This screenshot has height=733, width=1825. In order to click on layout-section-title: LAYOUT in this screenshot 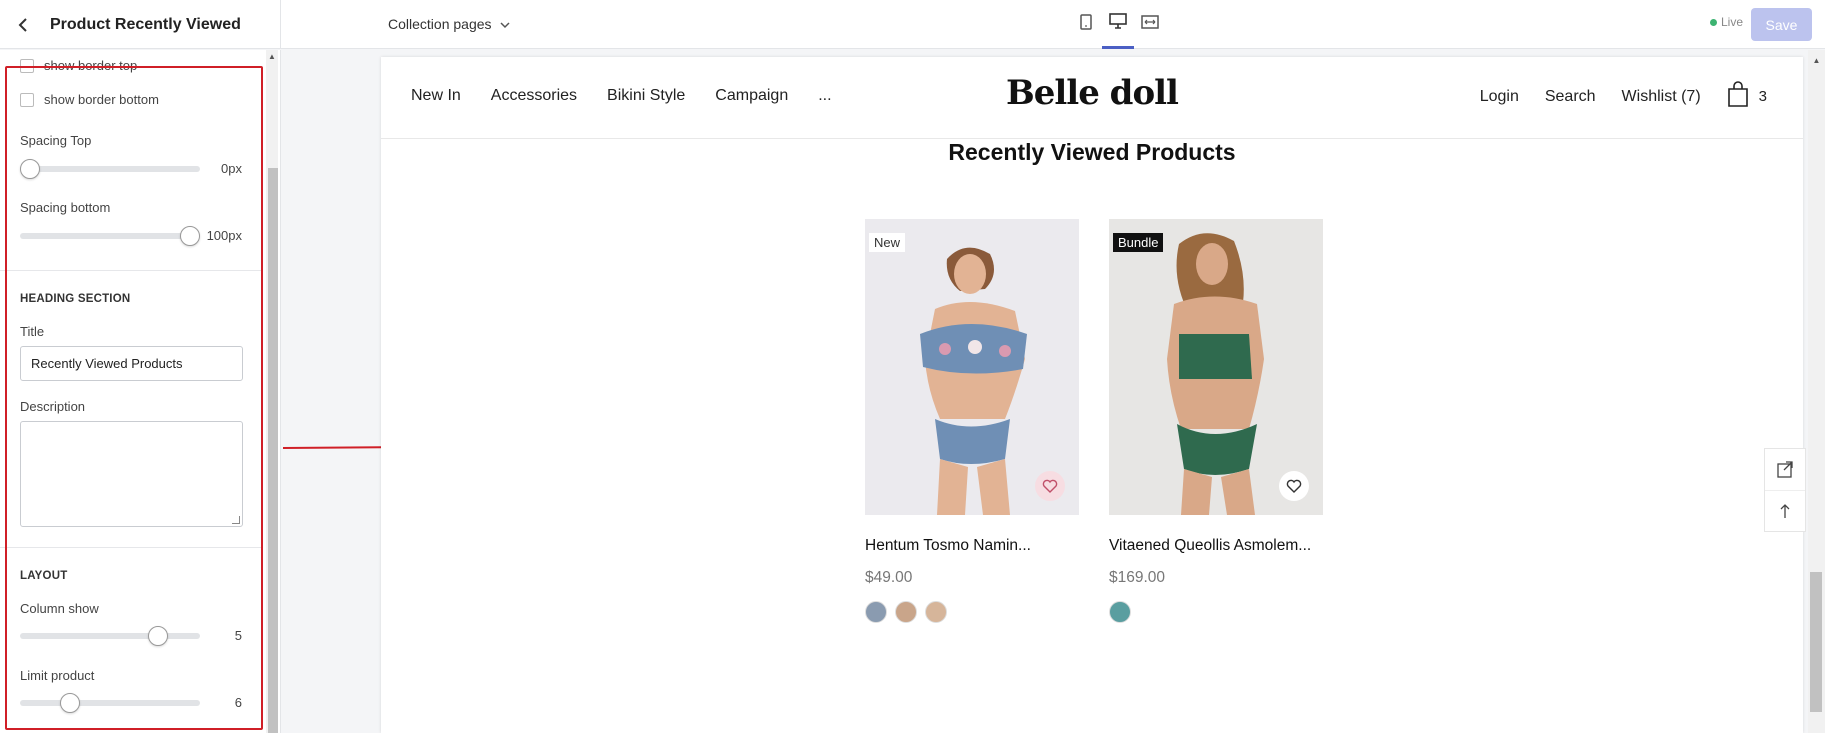, I will do `click(44, 576)`.